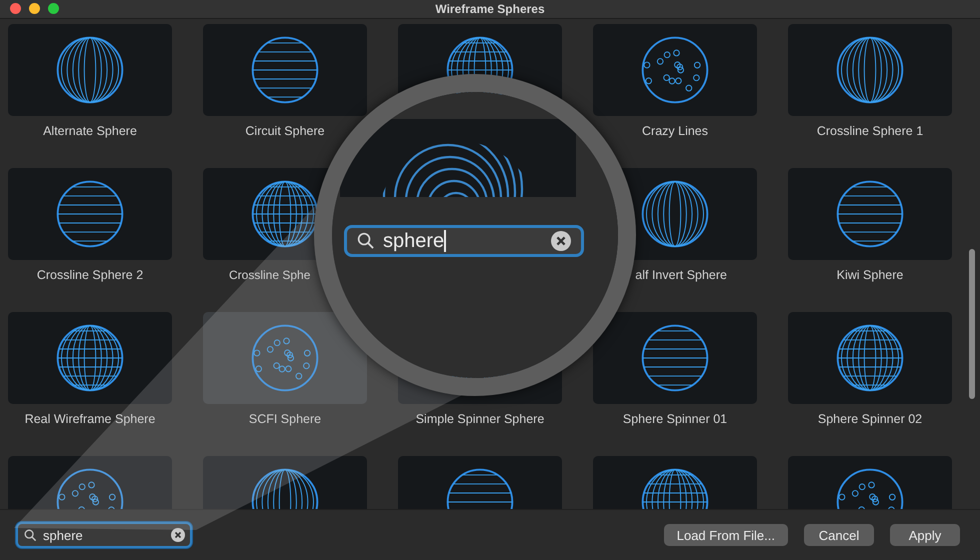 Image resolution: width=980 pixels, height=560 pixels. What do you see at coordinates (104, 535) in the screenshot?
I see `search-field: sphere` at bounding box center [104, 535].